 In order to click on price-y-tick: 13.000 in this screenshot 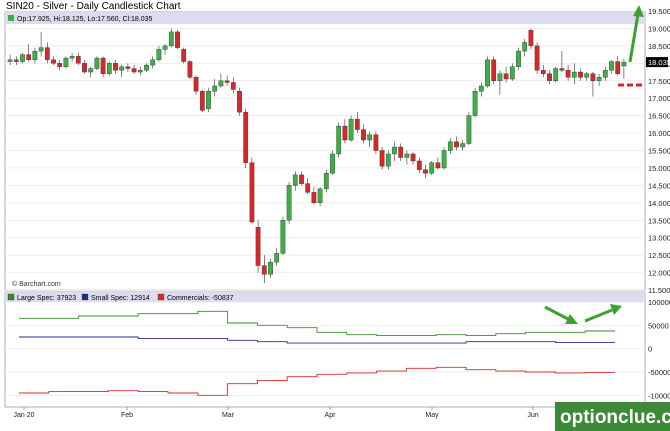, I will do `click(659, 238)`.